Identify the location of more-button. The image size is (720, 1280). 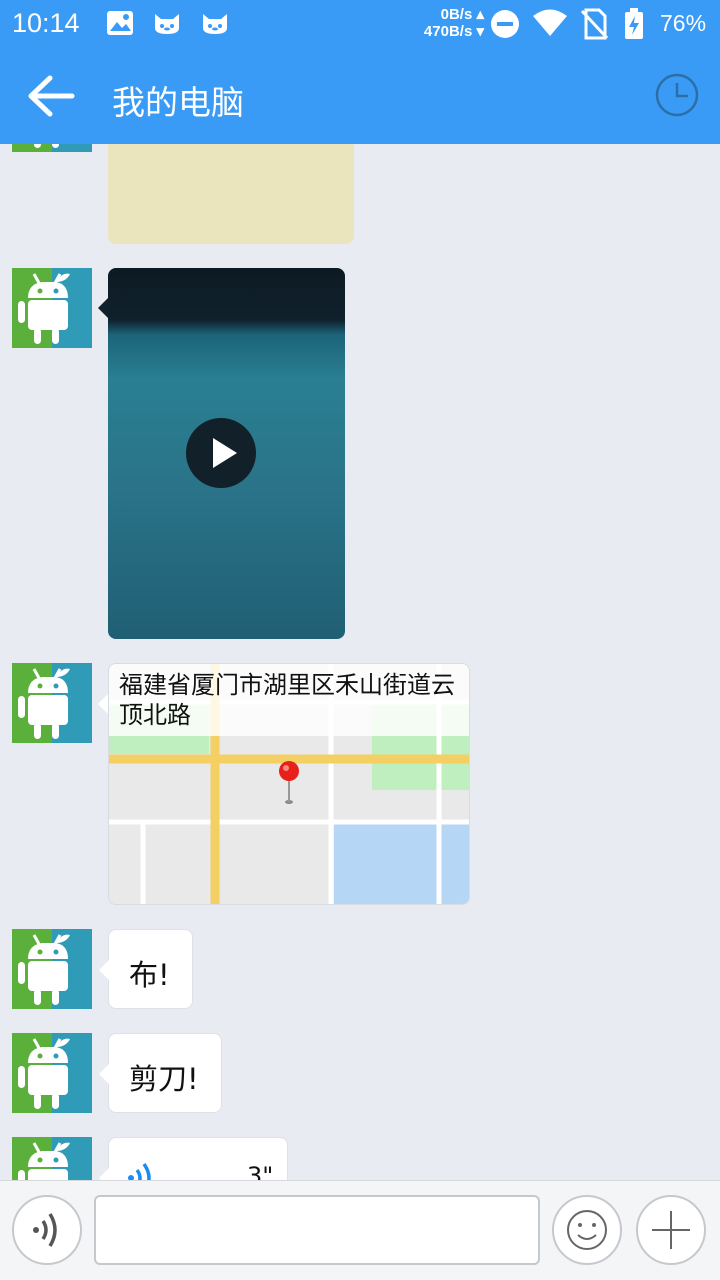
(671, 1230).